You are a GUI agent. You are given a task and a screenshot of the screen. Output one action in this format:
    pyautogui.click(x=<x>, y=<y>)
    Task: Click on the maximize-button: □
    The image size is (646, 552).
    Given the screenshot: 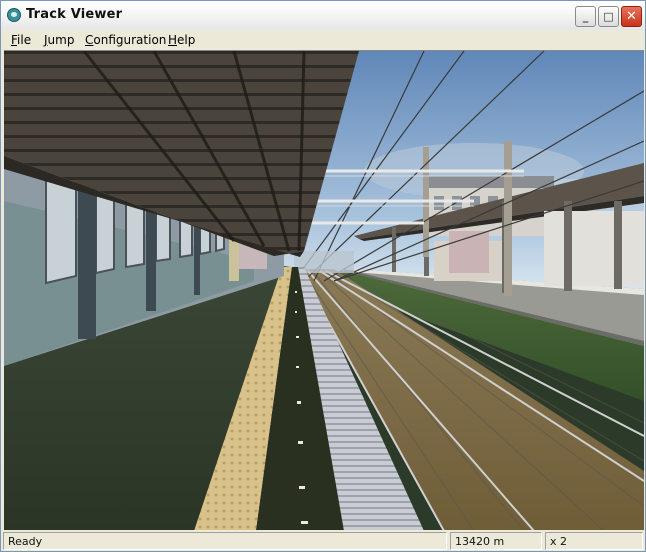 What is the action you would take?
    pyautogui.click(x=608, y=16)
    